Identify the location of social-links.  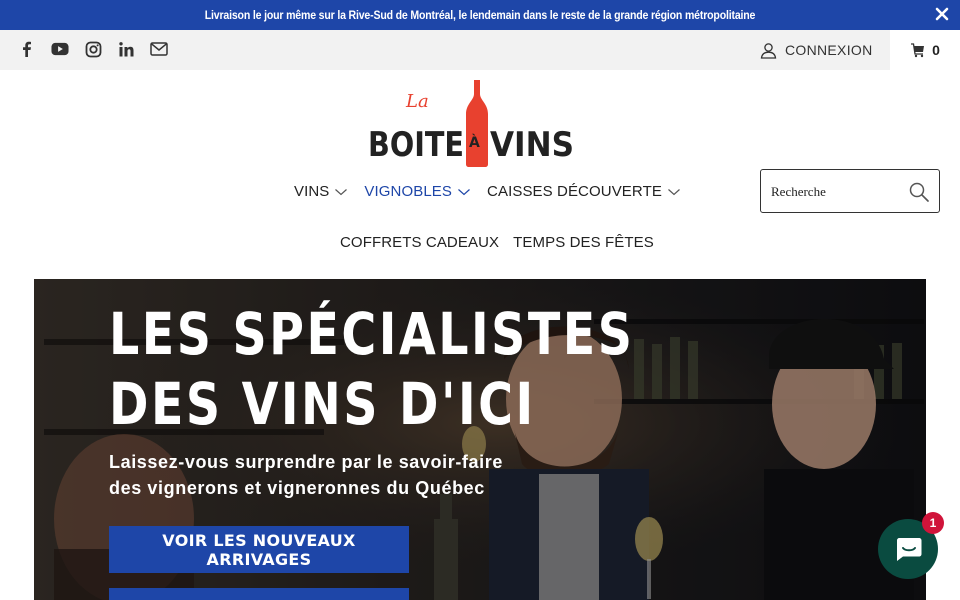
(93, 49).